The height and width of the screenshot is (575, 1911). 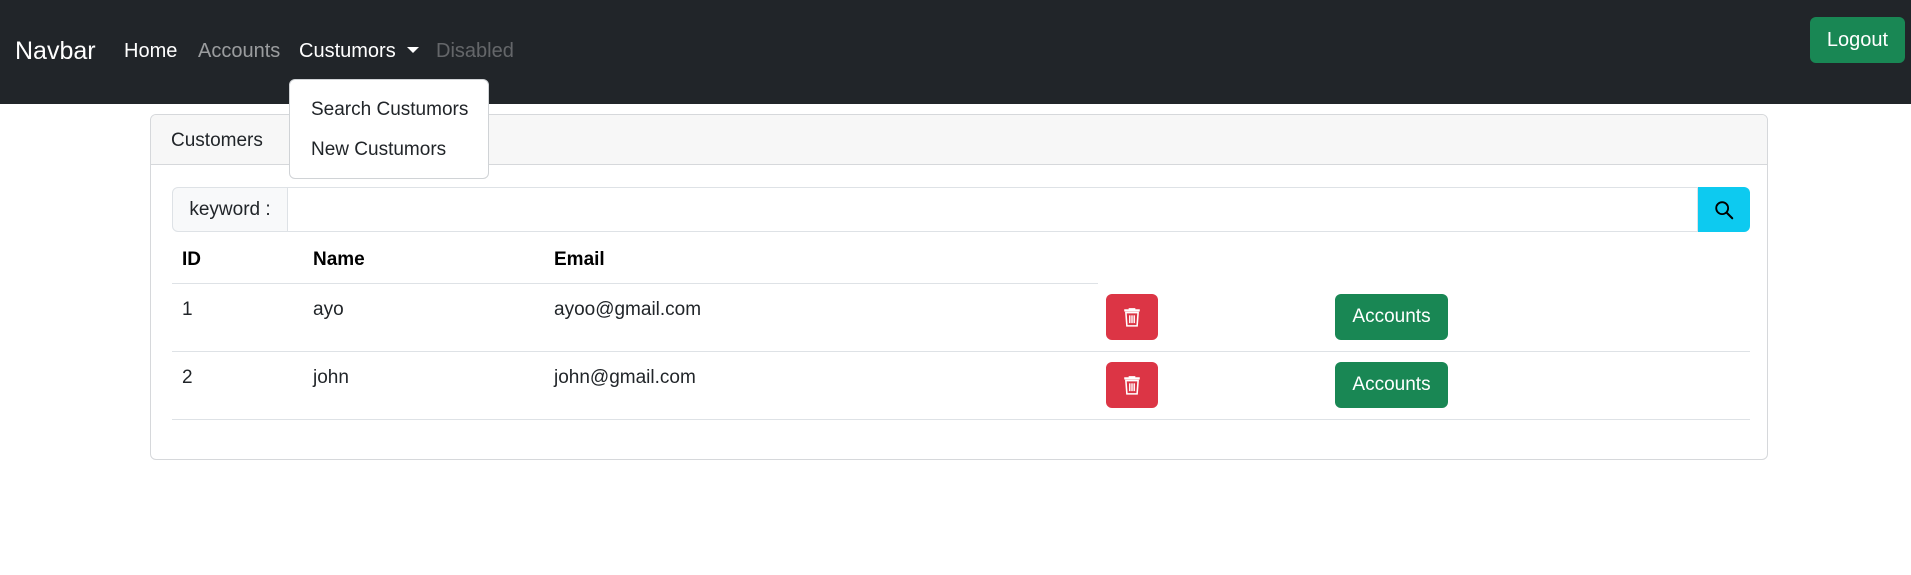 What do you see at coordinates (239, 51) in the screenshot?
I see `nav-link-accounts: Accounts` at bounding box center [239, 51].